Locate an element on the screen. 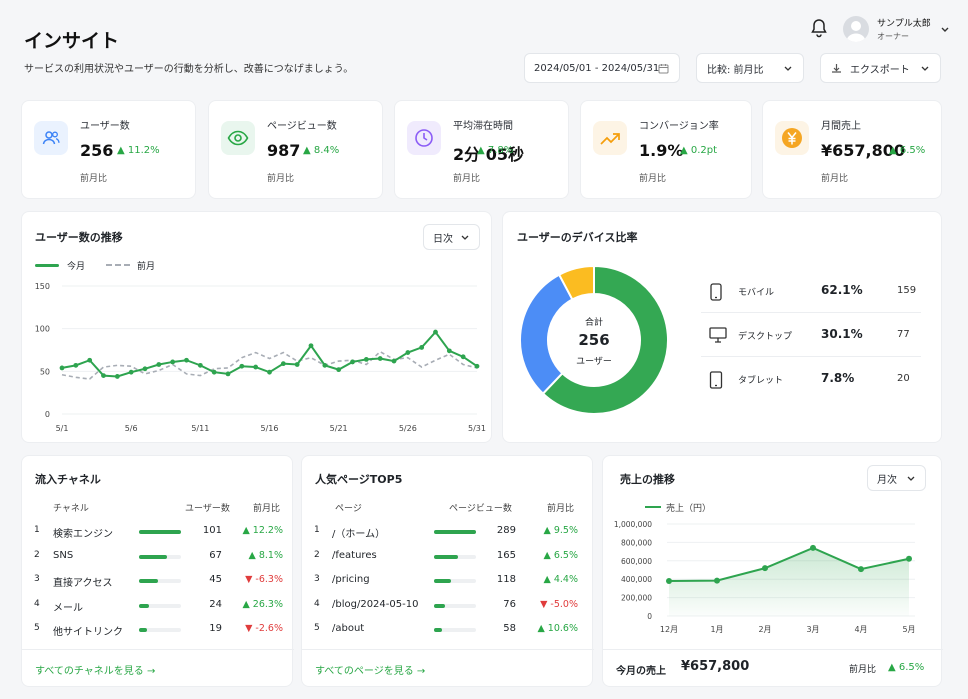 The height and width of the screenshot is (699, 968). sales-period-select: 月次 is located at coordinates (896, 478).